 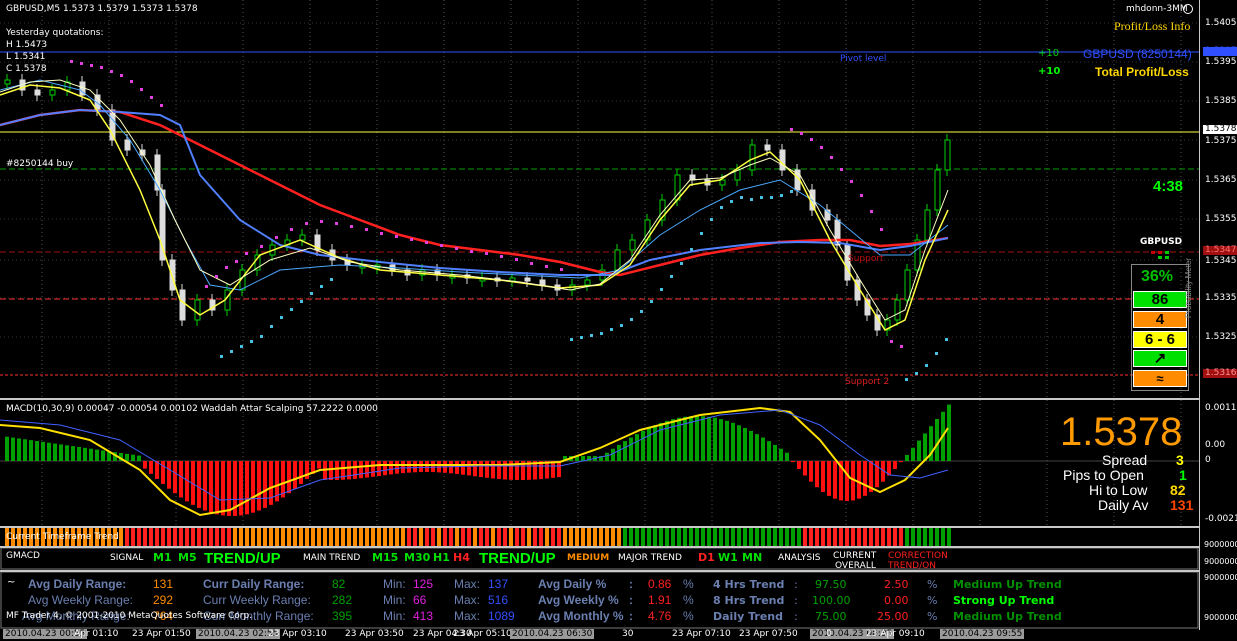 I want to click on curr-daily-value: 82, so click(x=339, y=584).